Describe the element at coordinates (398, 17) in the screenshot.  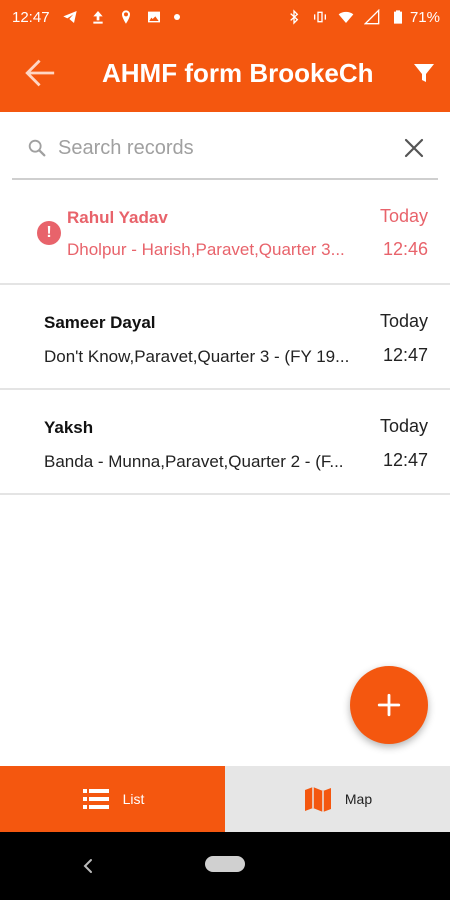
I see `battery-icon` at that location.